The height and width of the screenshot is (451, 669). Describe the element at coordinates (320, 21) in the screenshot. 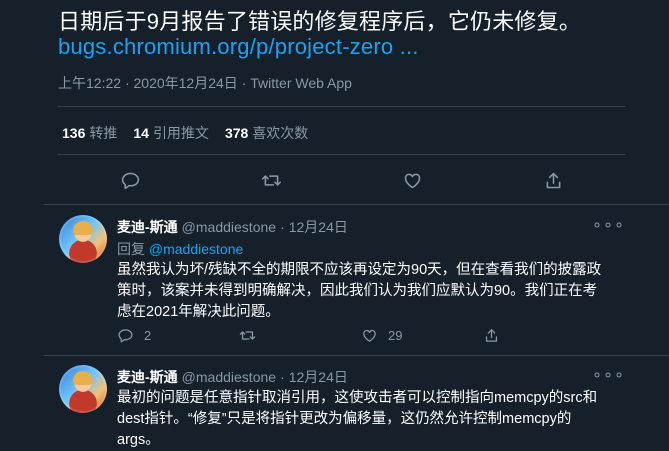

I see `tweet-text-line: 日期后于9月报告了错误的修复程序后，它仍未修复。` at that location.